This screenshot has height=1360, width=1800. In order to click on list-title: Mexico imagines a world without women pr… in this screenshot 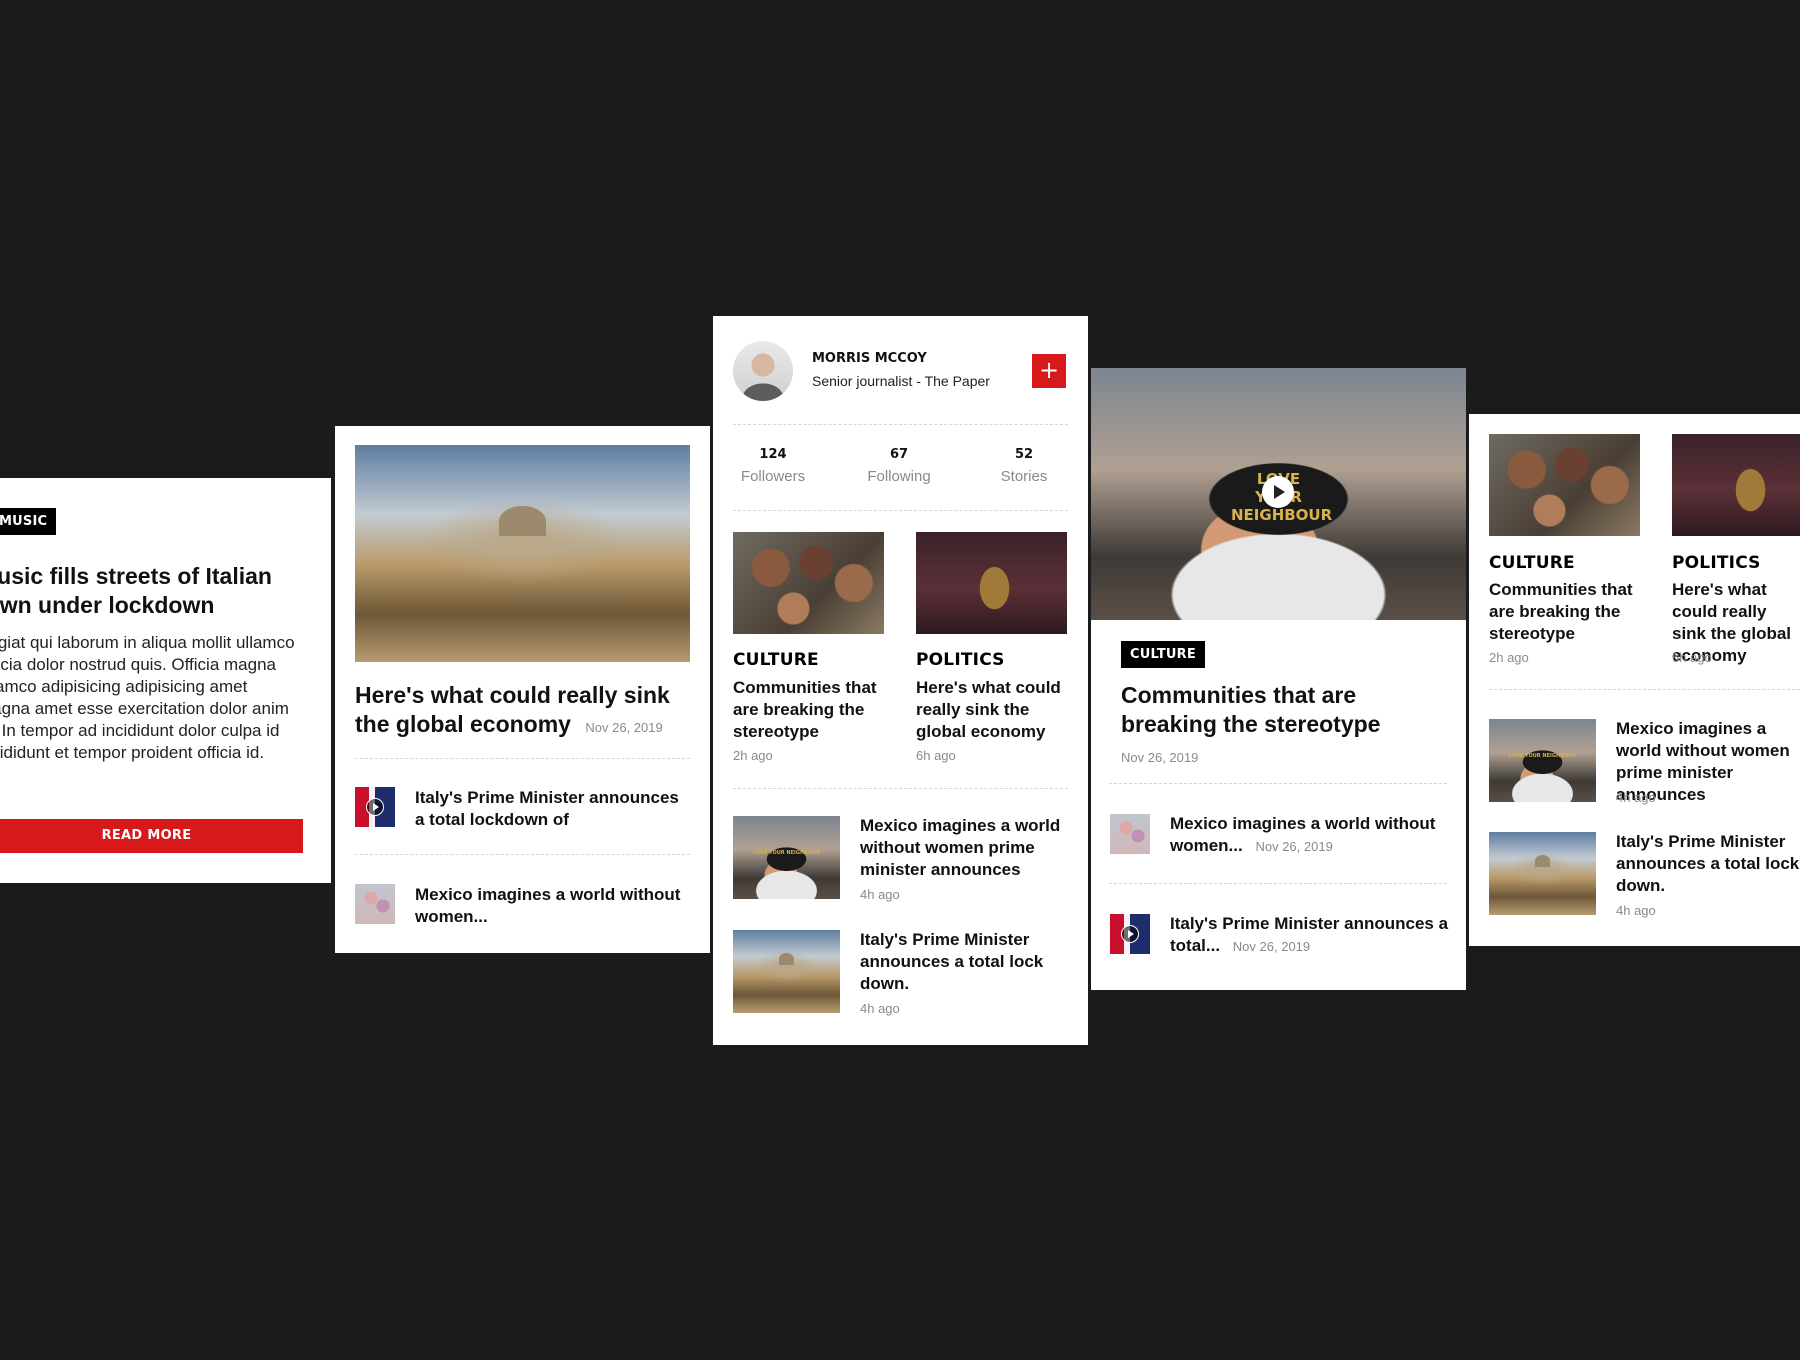, I will do `click(965, 848)`.